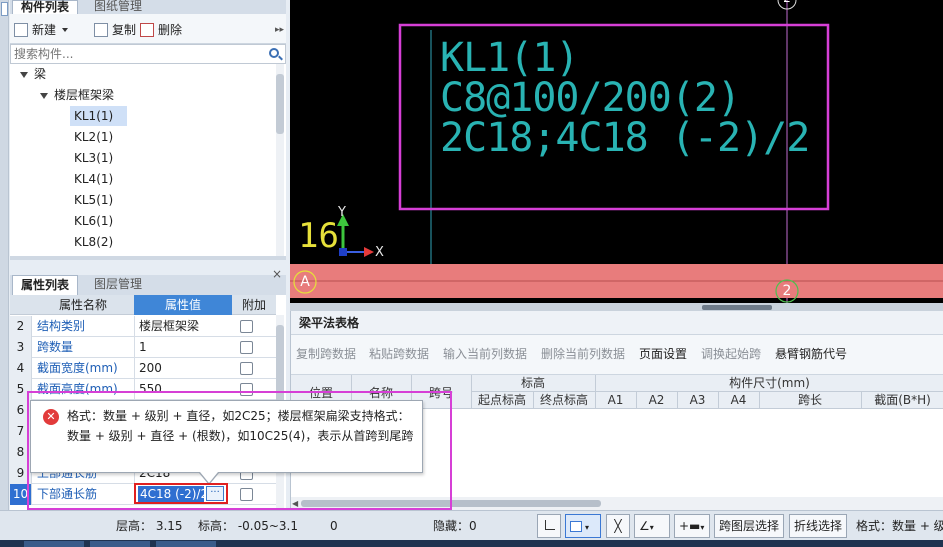 The height and width of the screenshot is (547, 943). I want to click on row-num: 7, so click(21, 431).